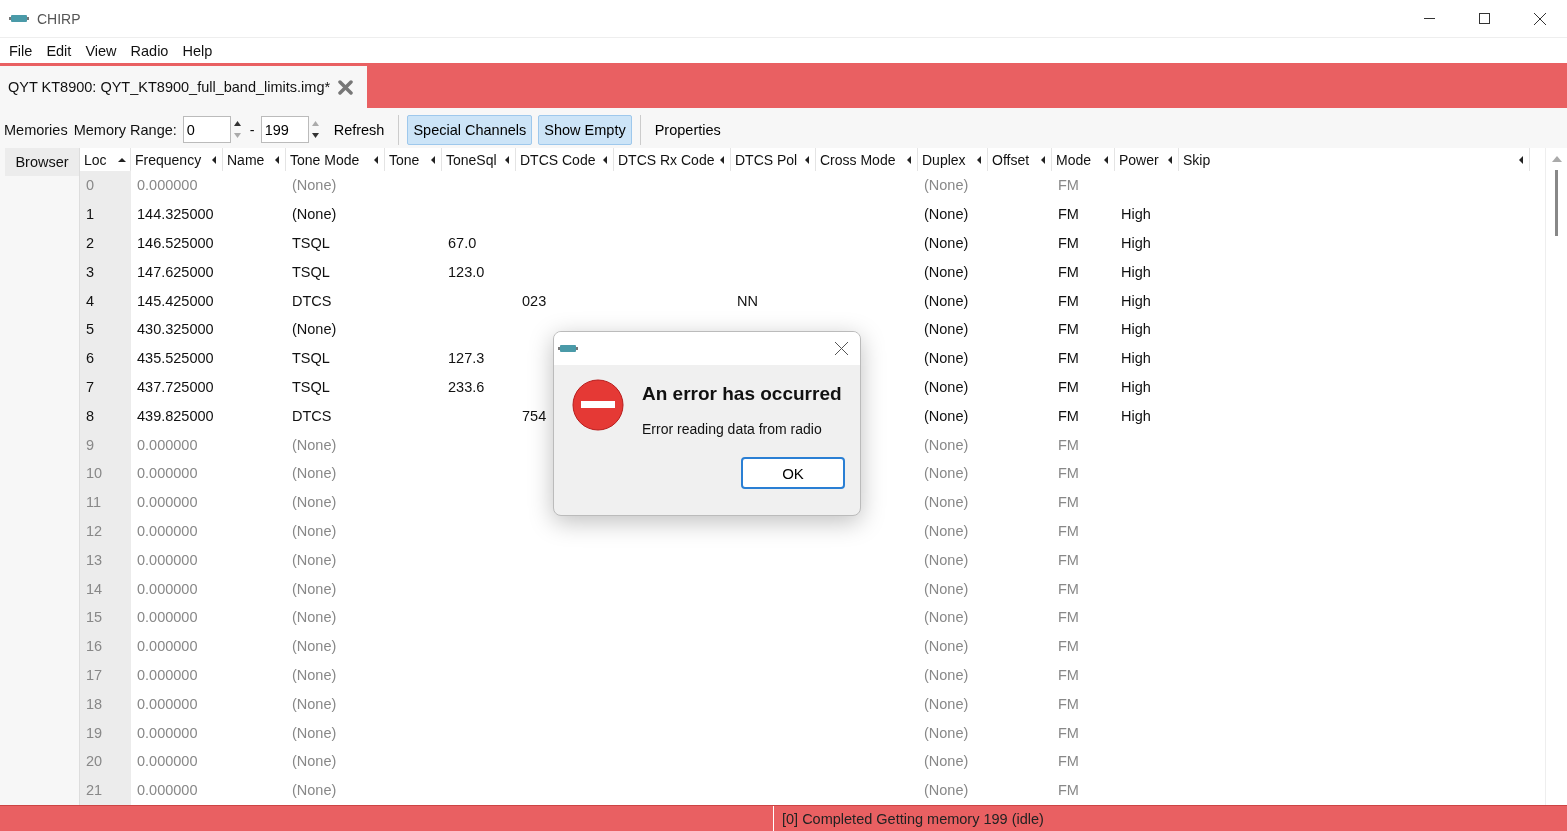 The image size is (1567, 831). I want to click on range-label: Memory Range:, so click(125, 129).